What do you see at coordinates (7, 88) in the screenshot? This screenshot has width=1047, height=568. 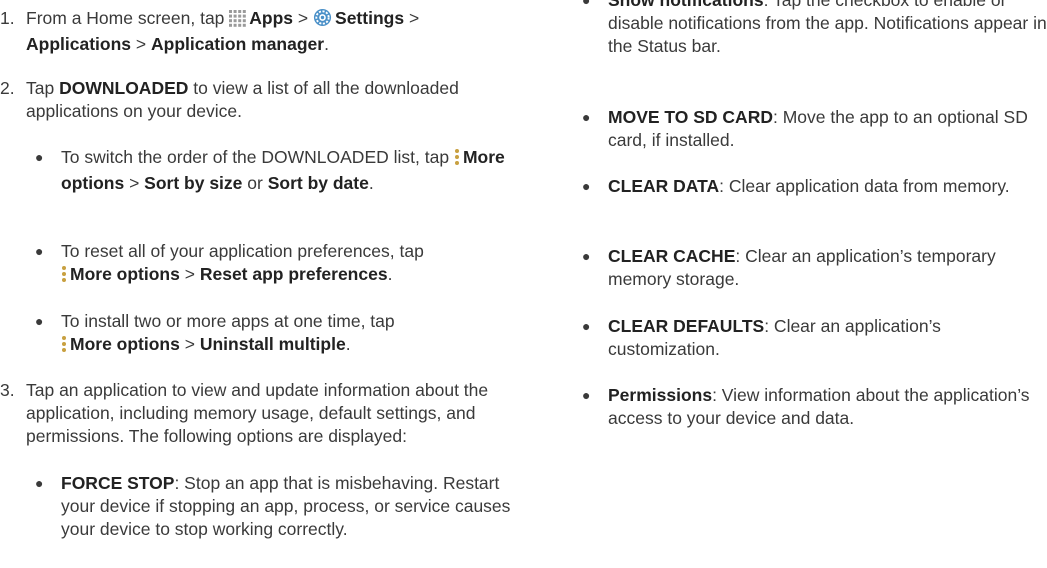 I see `step-number: 2.` at bounding box center [7, 88].